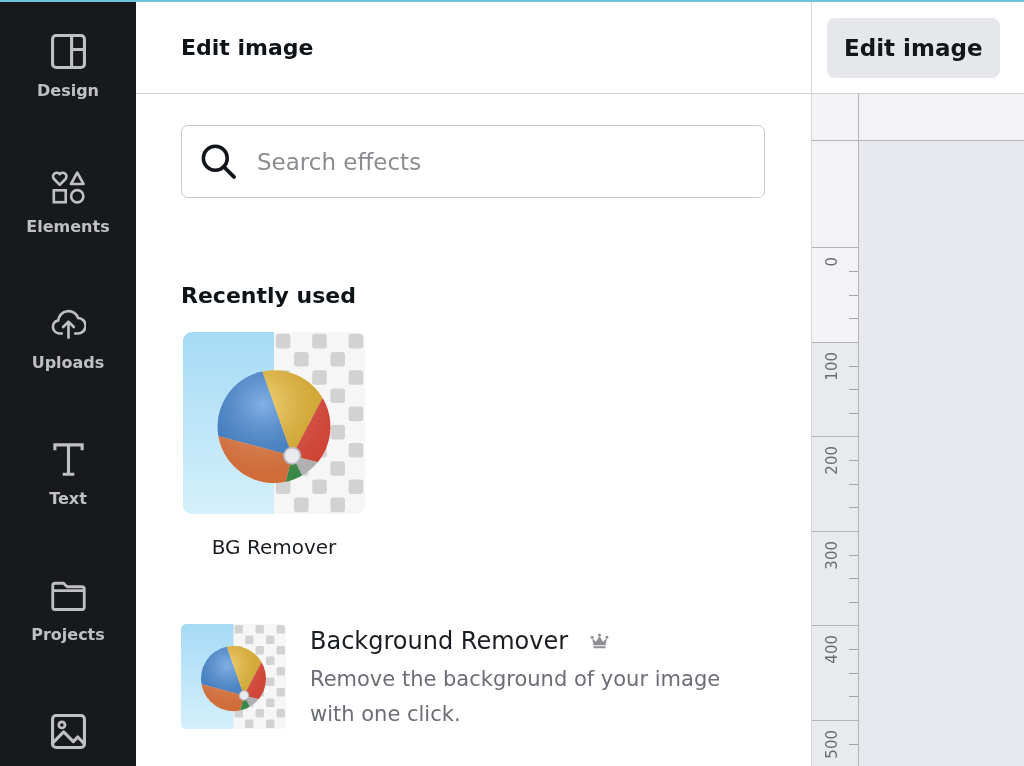  What do you see at coordinates (247, 47) in the screenshot?
I see `panel-title: Edit image` at bounding box center [247, 47].